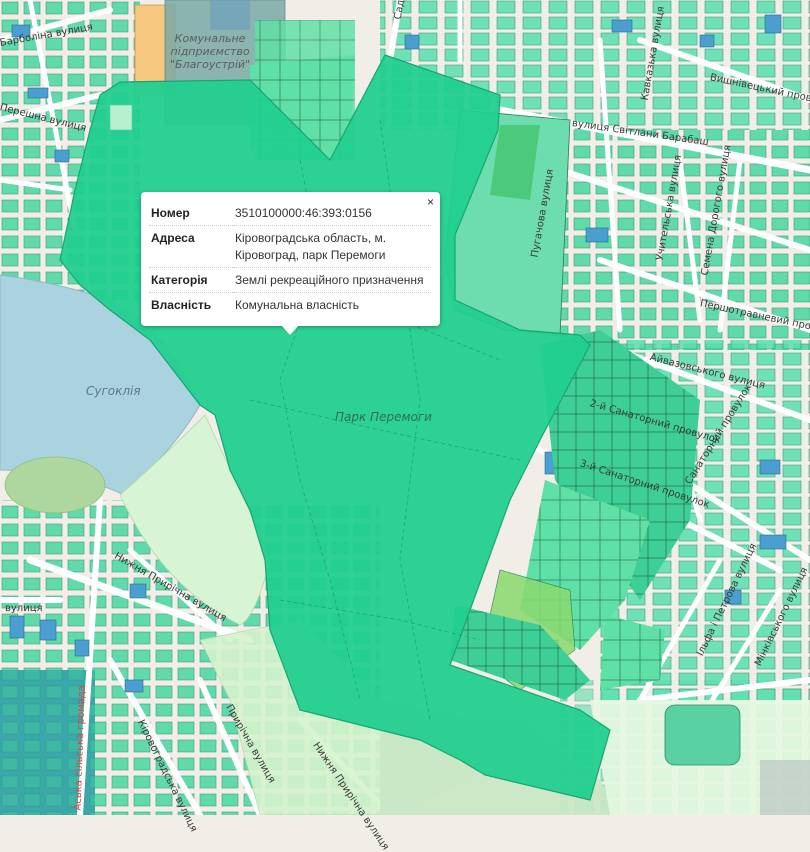  Describe the element at coordinates (181, 305) in the screenshot. I see `field-label-ownership: Власність` at that location.